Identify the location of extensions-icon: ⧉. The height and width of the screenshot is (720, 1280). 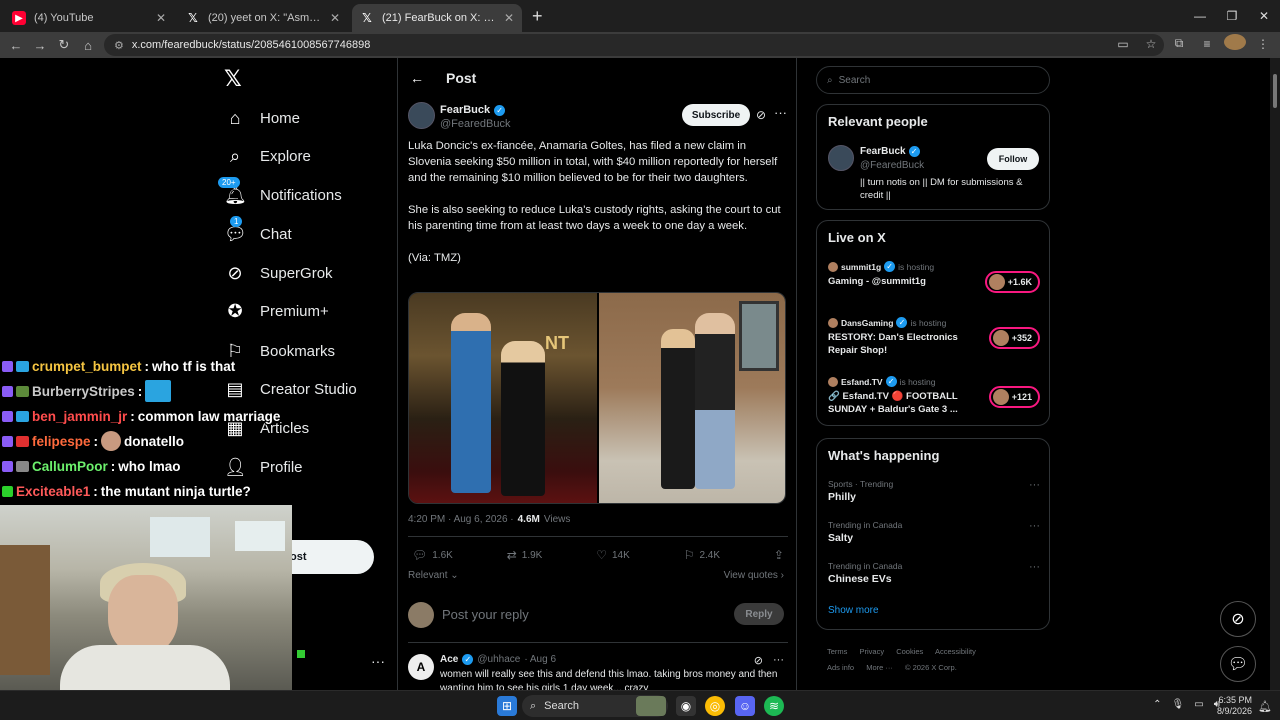
(1179, 43).